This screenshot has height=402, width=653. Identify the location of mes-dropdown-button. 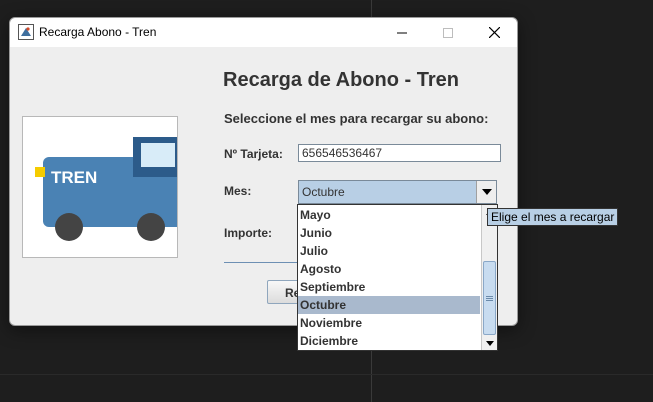
(486, 192).